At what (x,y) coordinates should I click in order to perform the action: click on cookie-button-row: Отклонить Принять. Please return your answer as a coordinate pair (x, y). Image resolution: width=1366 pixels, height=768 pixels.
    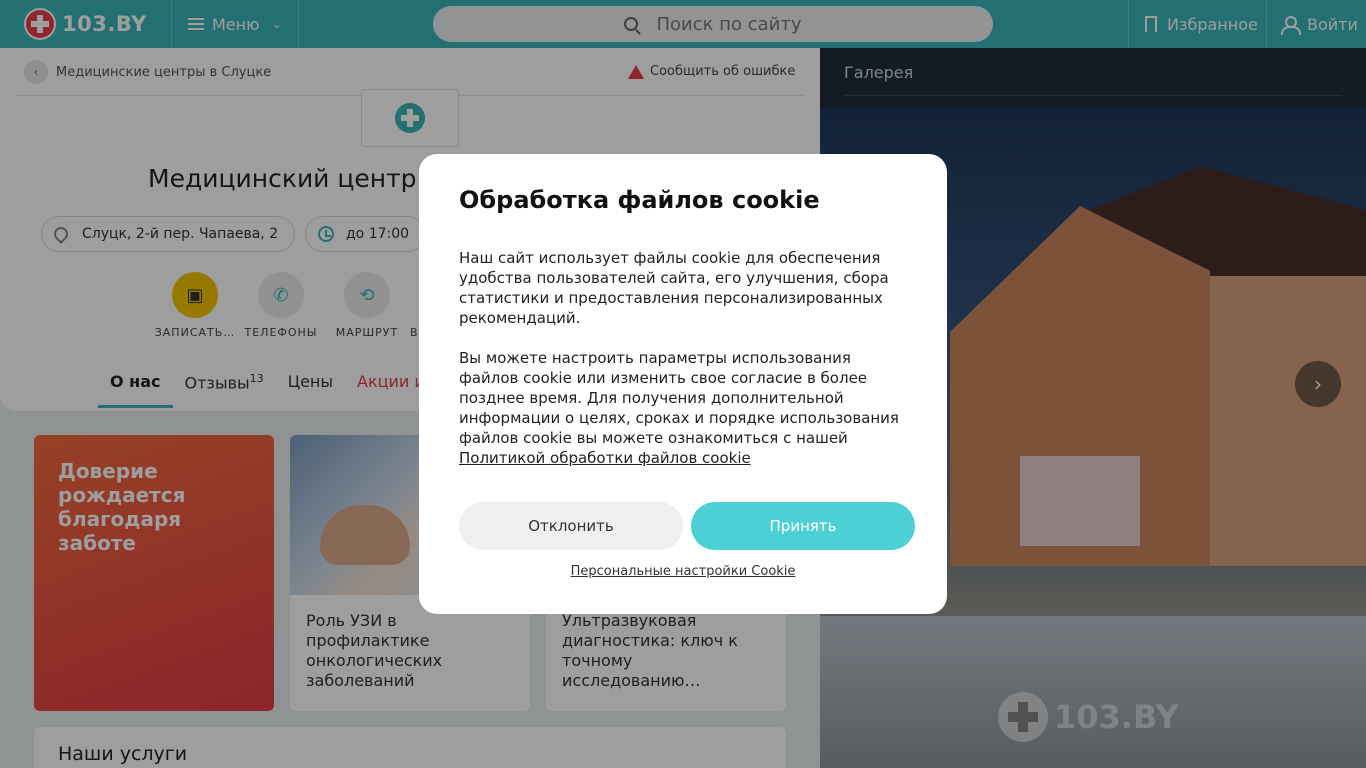
    Looking at the image, I should click on (687, 526).